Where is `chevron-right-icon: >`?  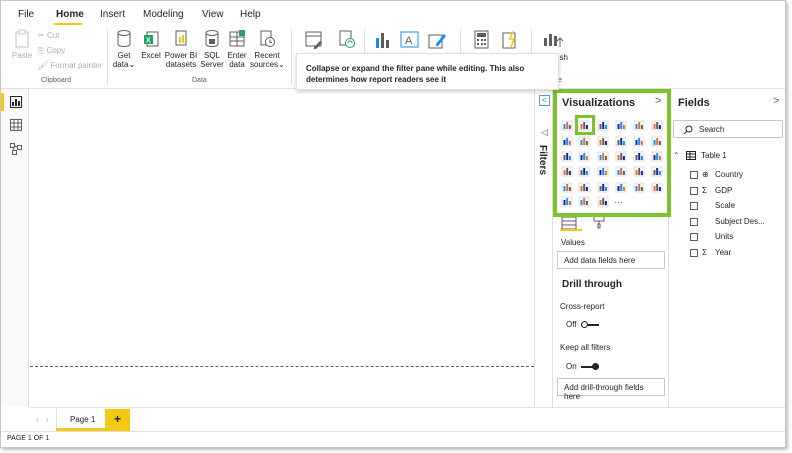 chevron-right-icon: > is located at coordinates (776, 101).